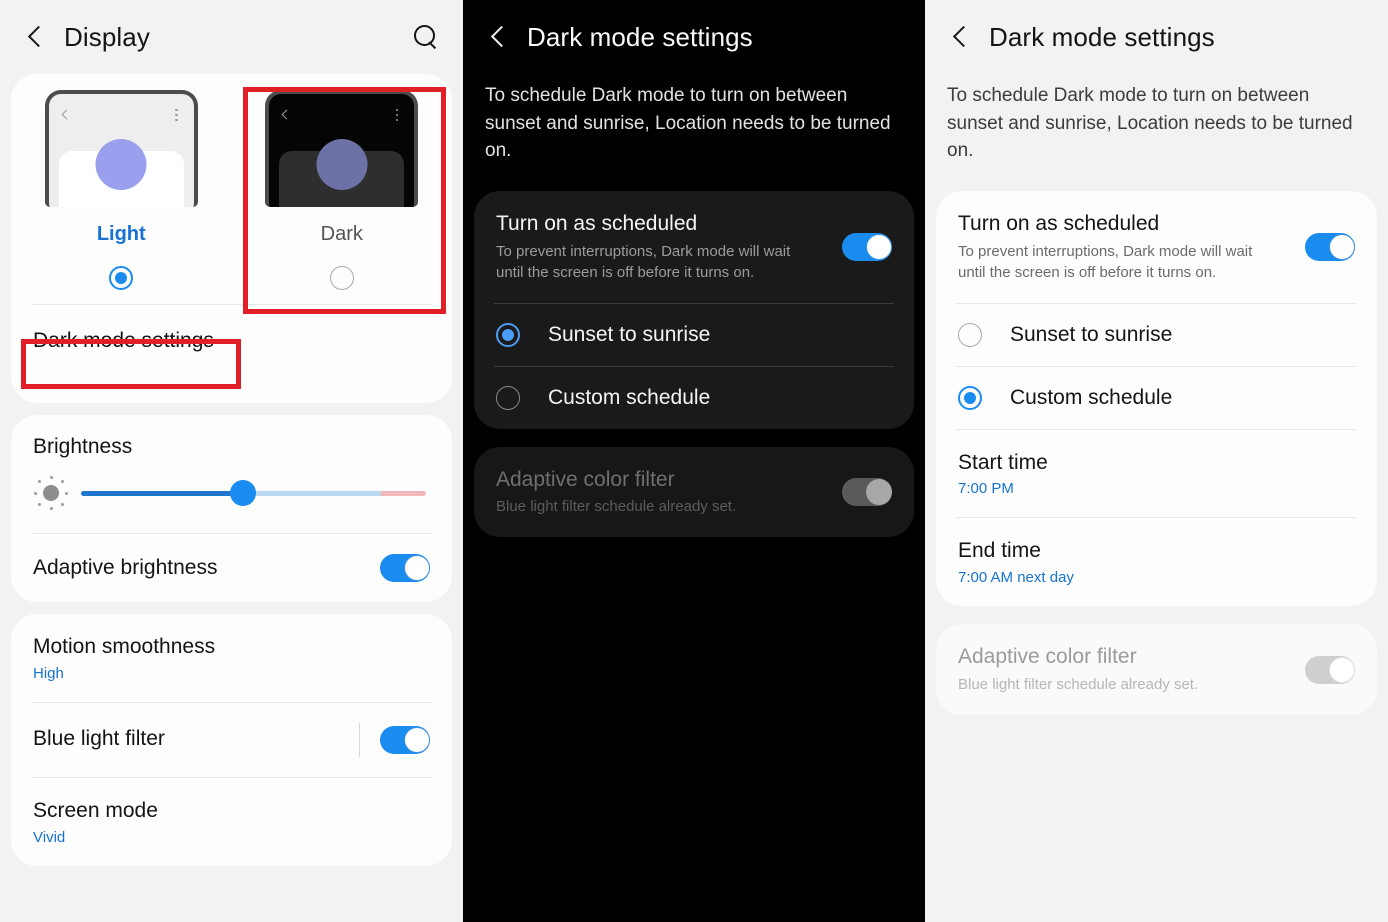 The image size is (1388, 922). I want to click on motion-smoothness-row: Motion smoothness High, so click(231, 658).